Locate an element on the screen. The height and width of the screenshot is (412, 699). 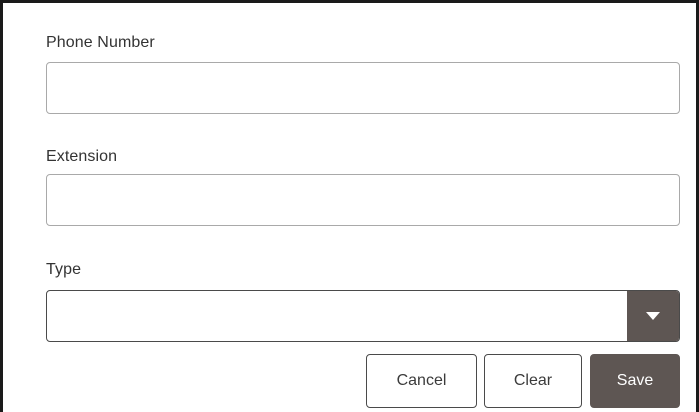
caret-down-icon is located at coordinates (653, 316).